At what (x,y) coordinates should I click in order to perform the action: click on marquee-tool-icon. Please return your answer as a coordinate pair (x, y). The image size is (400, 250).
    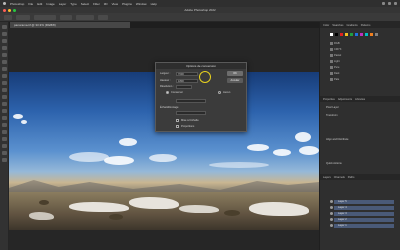
    Looking at the image, I should click on (4, 34).